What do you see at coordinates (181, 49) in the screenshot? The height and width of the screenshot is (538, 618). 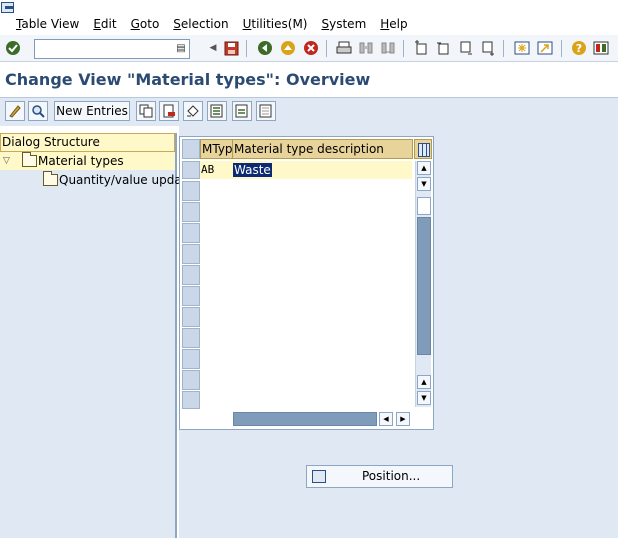 I see `command-history-icon: ▤` at bounding box center [181, 49].